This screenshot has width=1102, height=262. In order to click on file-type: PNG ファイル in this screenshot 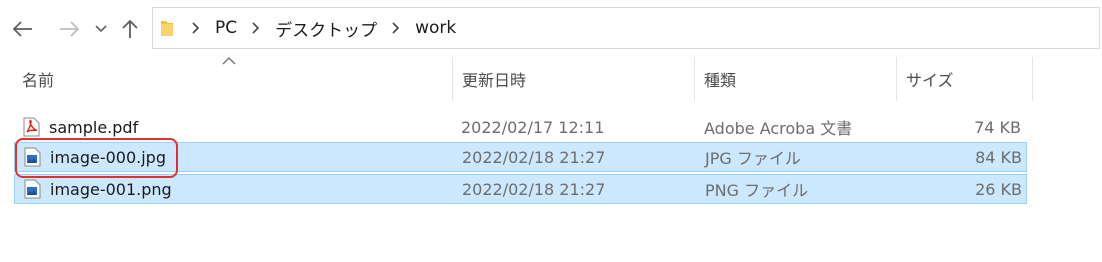, I will do `click(757, 190)`.